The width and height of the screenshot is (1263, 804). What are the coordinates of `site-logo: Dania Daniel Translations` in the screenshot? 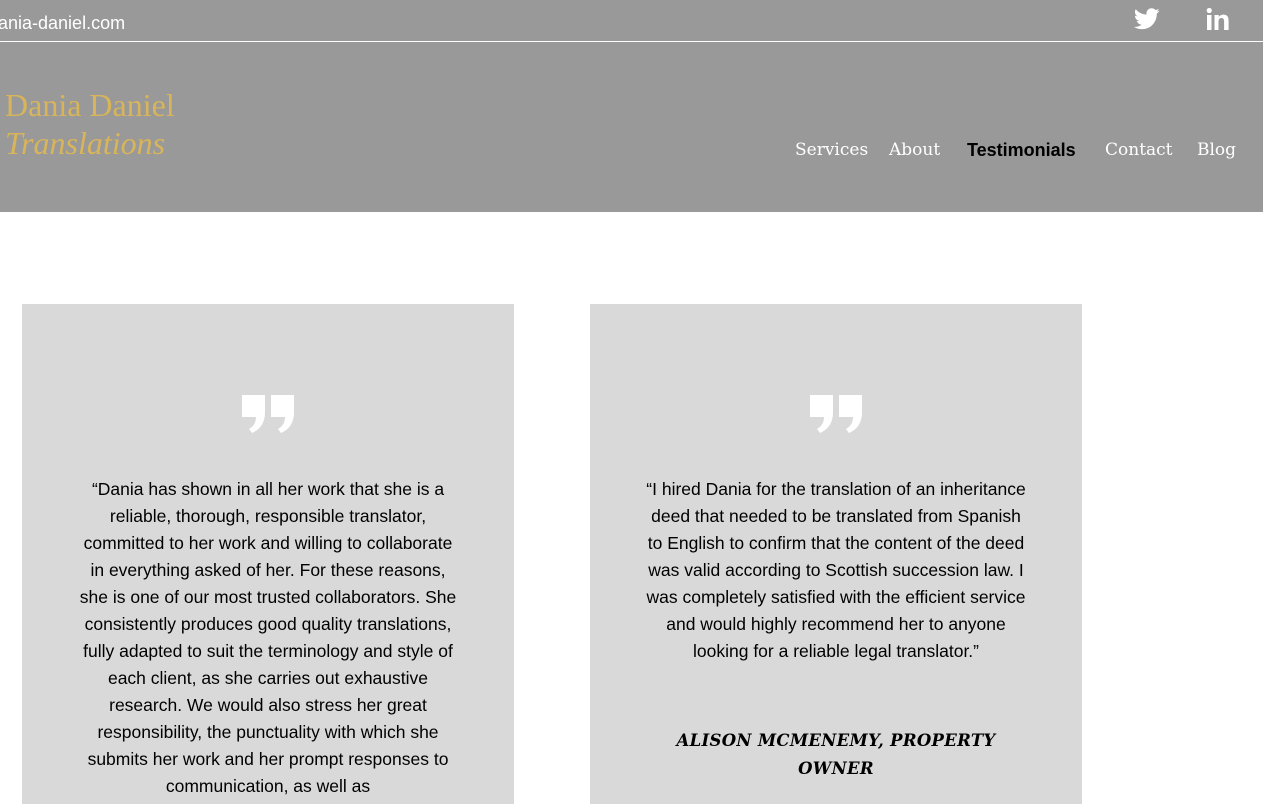 It's located at (90, 124).